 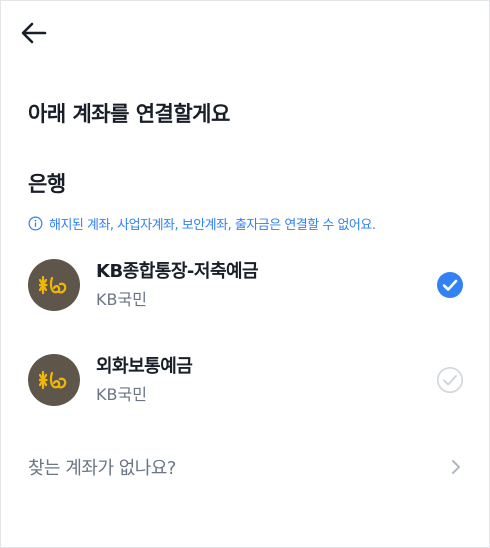 I want to click on chevron-right-icon, so click(x=456, y=467).